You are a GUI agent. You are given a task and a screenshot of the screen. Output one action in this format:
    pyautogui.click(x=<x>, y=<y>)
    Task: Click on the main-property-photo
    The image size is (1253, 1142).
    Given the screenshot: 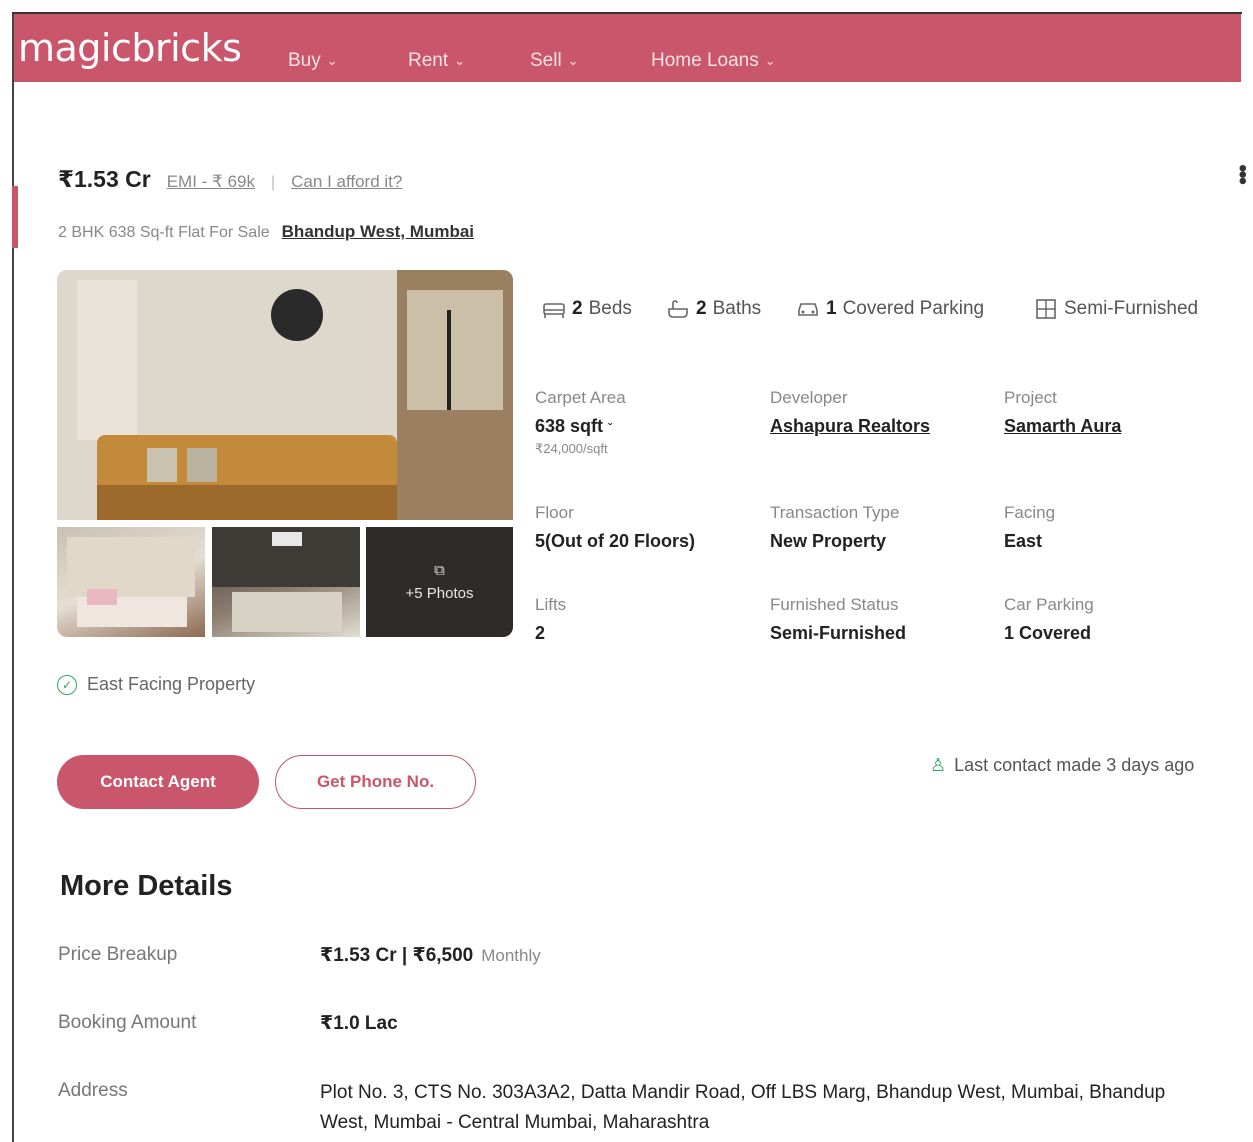 What is the action you would take?
    pyautogui.click(x=285, y=395)
    